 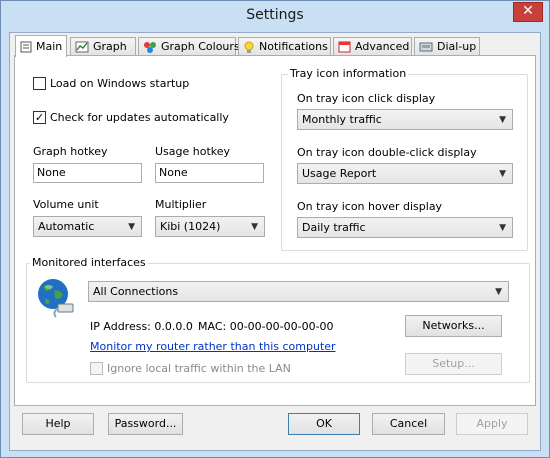 What do you see at coordinates (58, 424) in the screenshot?
I see `help-button: Help` at bounding box center [58, 424].